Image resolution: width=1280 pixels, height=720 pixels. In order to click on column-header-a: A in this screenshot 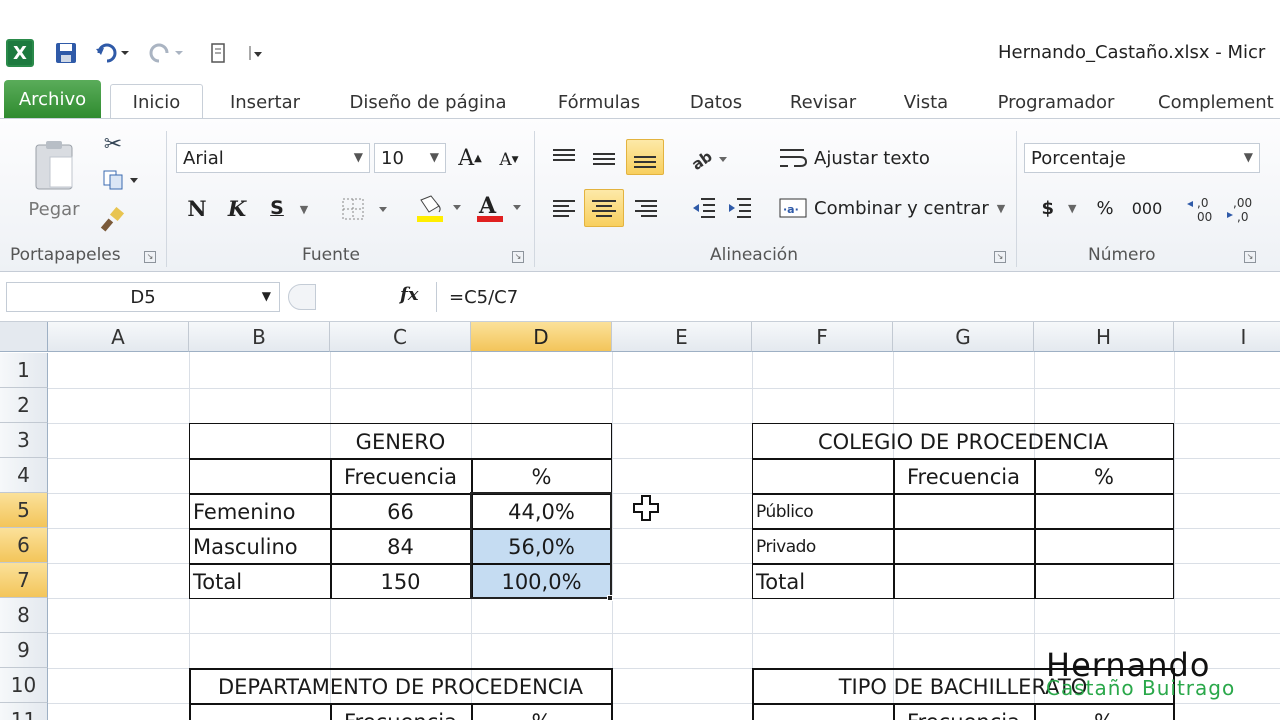, I will do `click(118, 337)`.